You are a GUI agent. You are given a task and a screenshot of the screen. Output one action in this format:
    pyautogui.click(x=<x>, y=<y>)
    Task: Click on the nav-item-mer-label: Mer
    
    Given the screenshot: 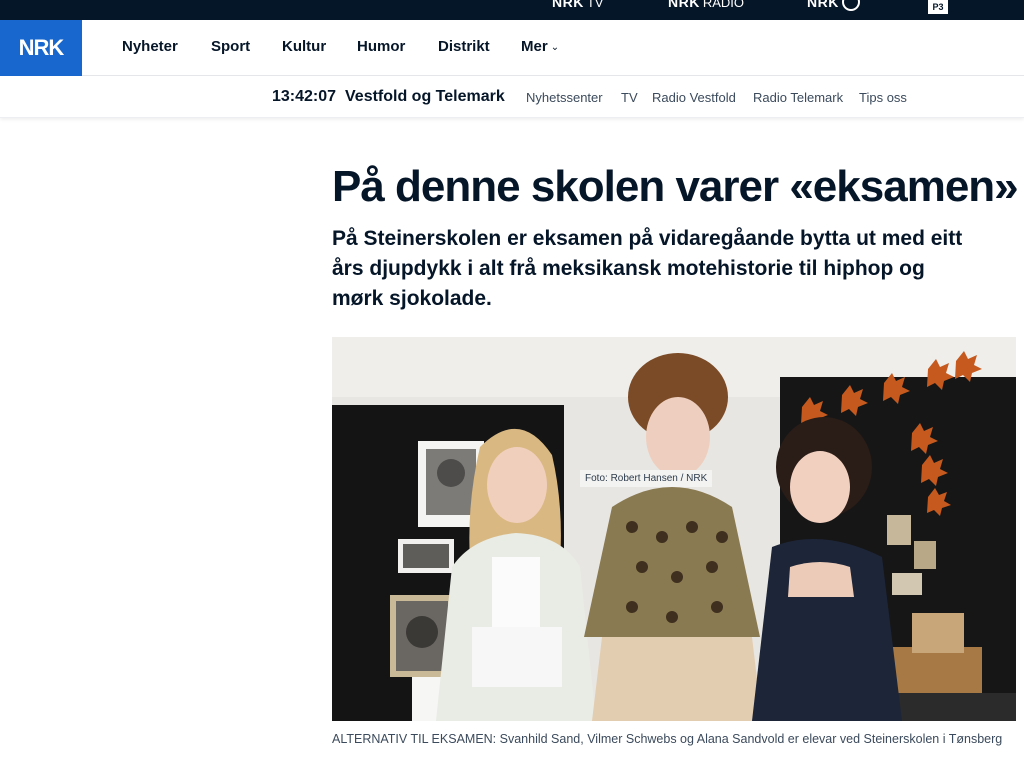 What is the action you would take?
    pyautogui.click(x=534, y=46)
    